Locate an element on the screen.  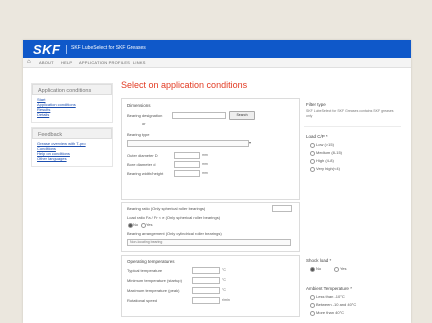
max-temp-label: Maximum temperature (peak) is located at coordinates (153, 290).